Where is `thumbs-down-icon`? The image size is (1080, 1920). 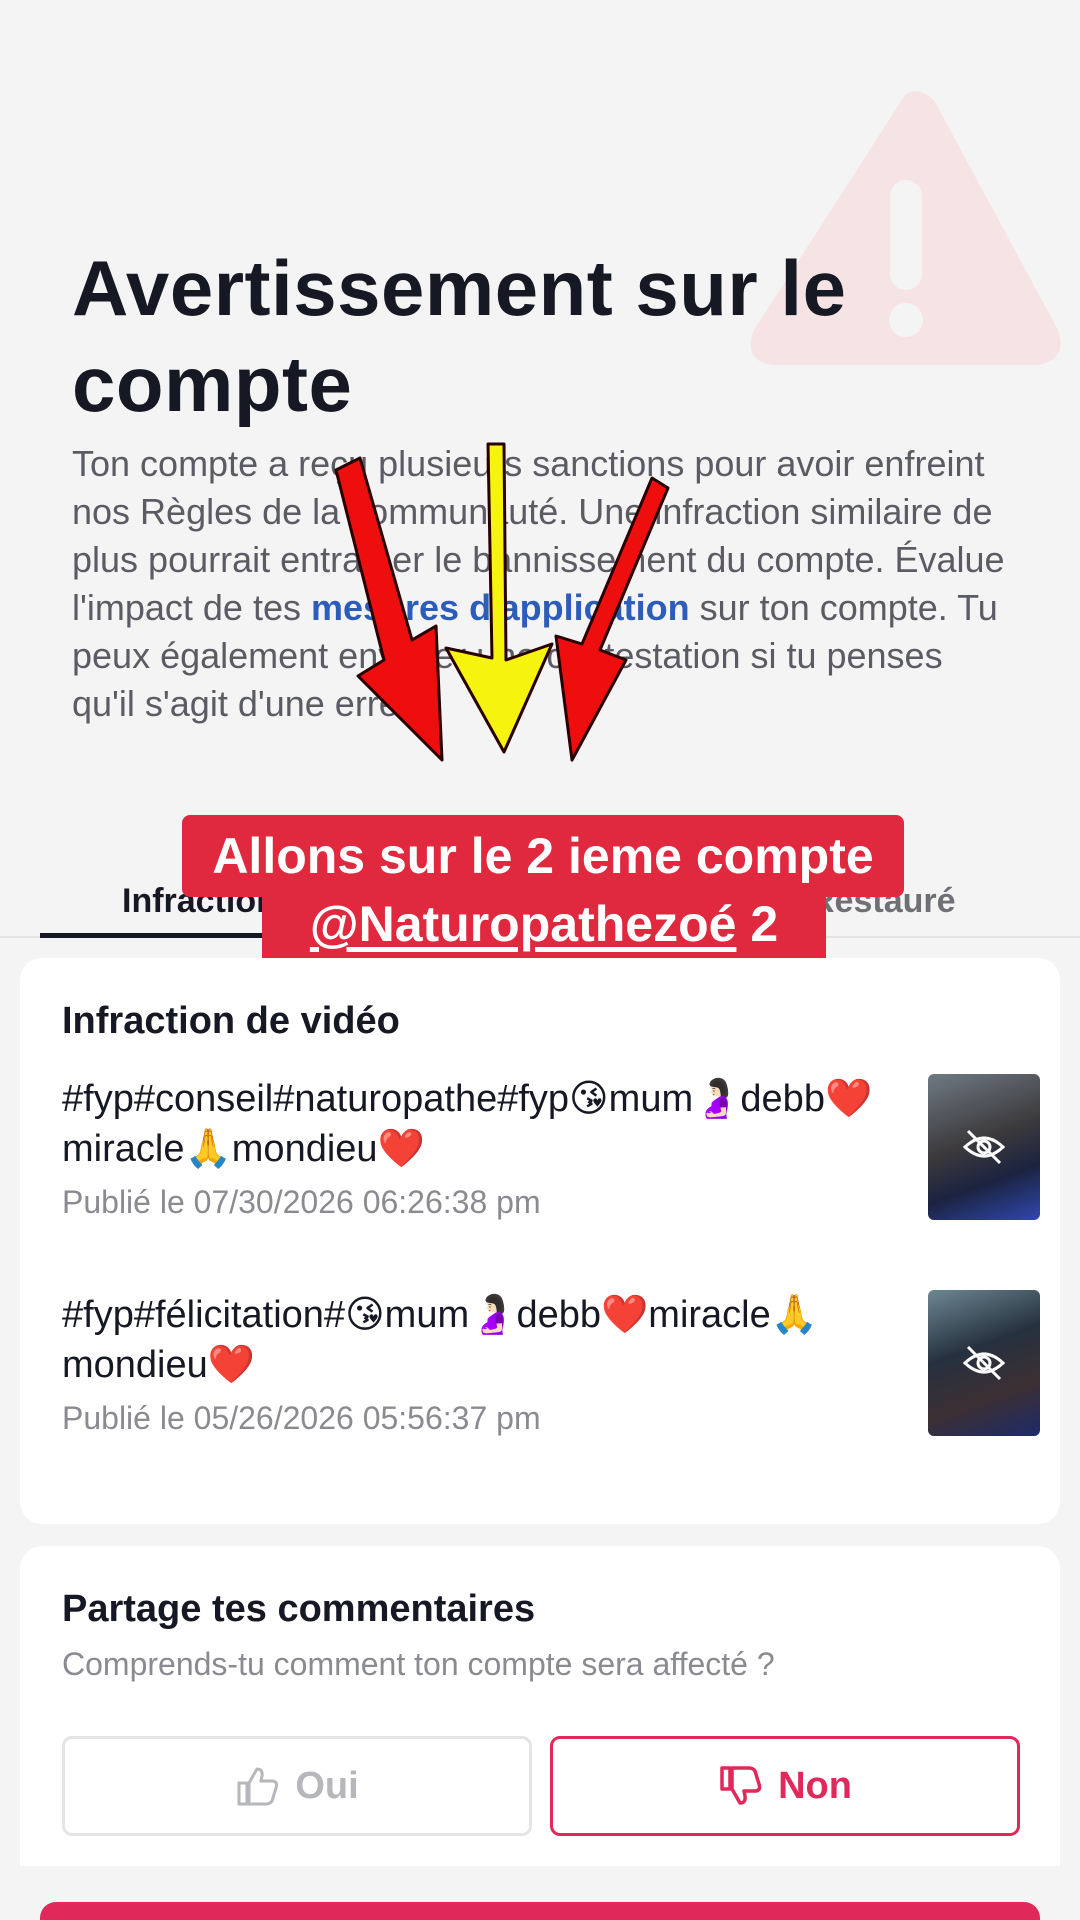 thumbs-down-icon is located at coordinates (741, 1785).